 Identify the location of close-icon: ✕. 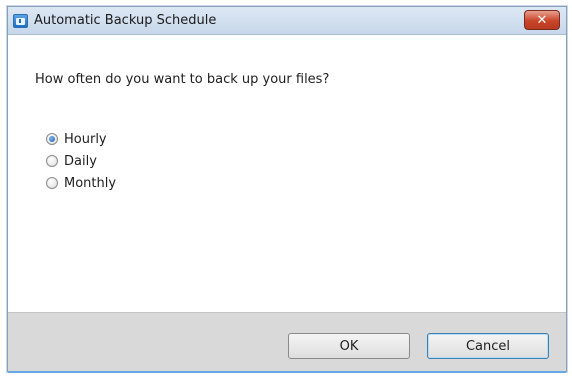
(542, 20).